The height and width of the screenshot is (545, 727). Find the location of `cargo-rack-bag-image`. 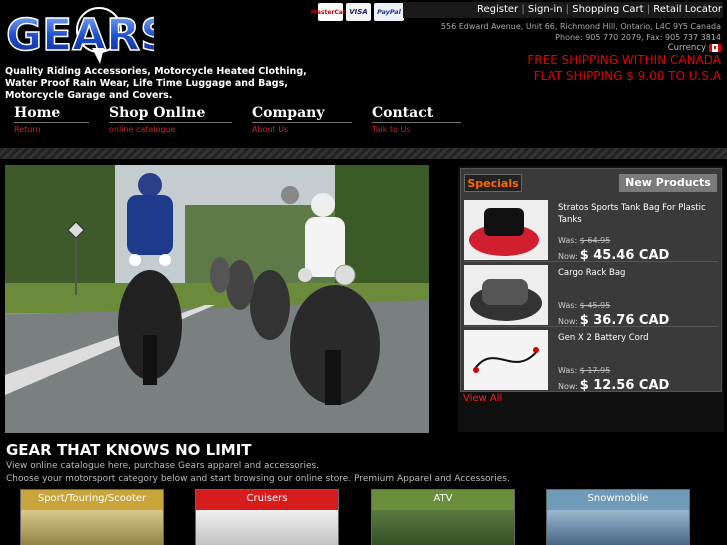

cargo-rack-bag-image is located at coordinates (506, 295).